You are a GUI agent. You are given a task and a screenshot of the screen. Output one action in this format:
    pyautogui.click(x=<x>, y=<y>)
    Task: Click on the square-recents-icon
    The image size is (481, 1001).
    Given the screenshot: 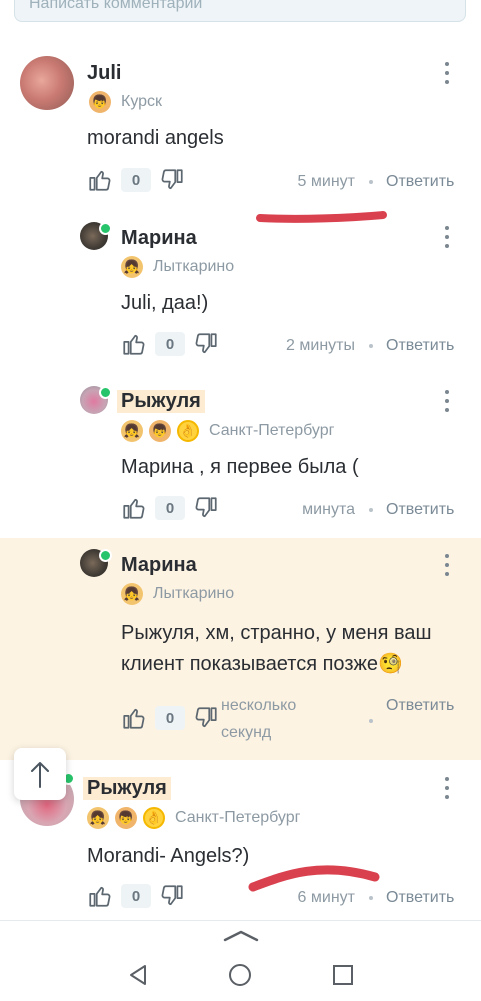 What is the action you would take?
    pyautogui.click(x=343, y=975)
    